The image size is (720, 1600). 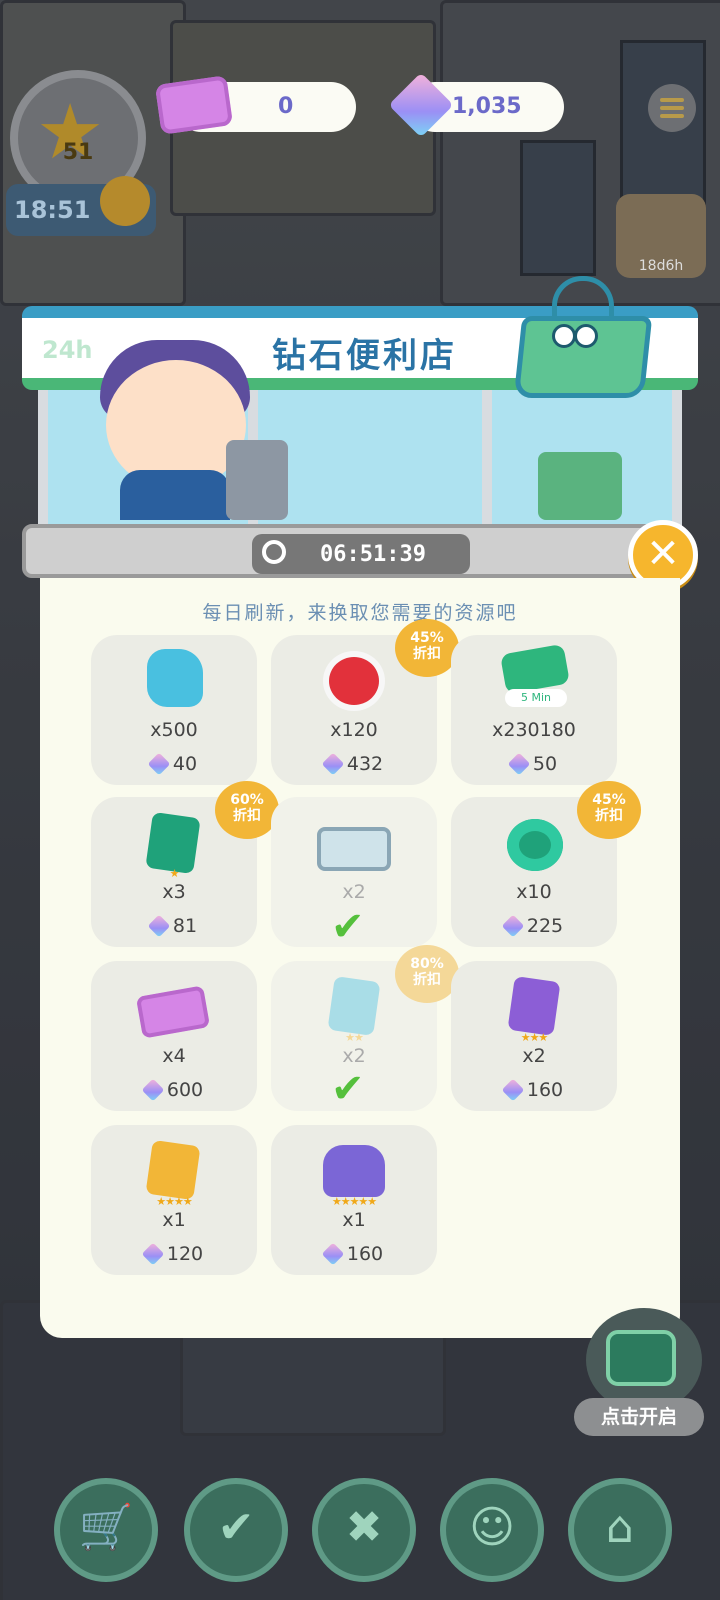 I want to click on level-number: 51, so click(x=78, y=152).